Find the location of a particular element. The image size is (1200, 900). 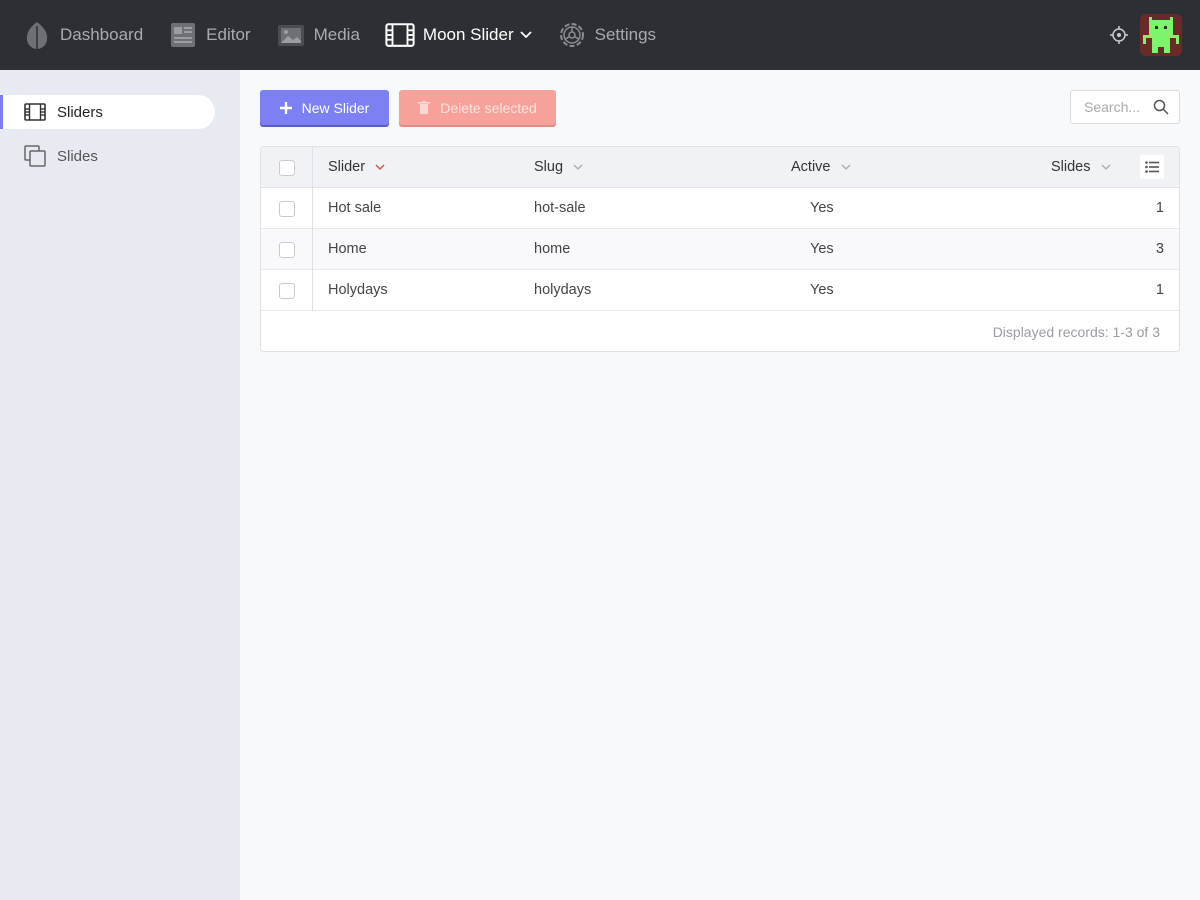

cell-slug: holydays is located at coordinates (563, 290).